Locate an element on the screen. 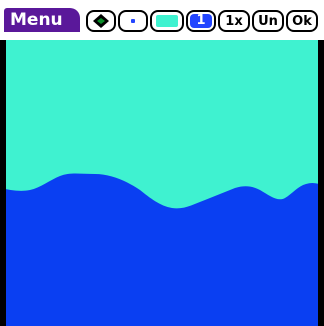 The height and width of the screenshot is (326, 324). ok-button: Ok is located at coordinates (302, 21).